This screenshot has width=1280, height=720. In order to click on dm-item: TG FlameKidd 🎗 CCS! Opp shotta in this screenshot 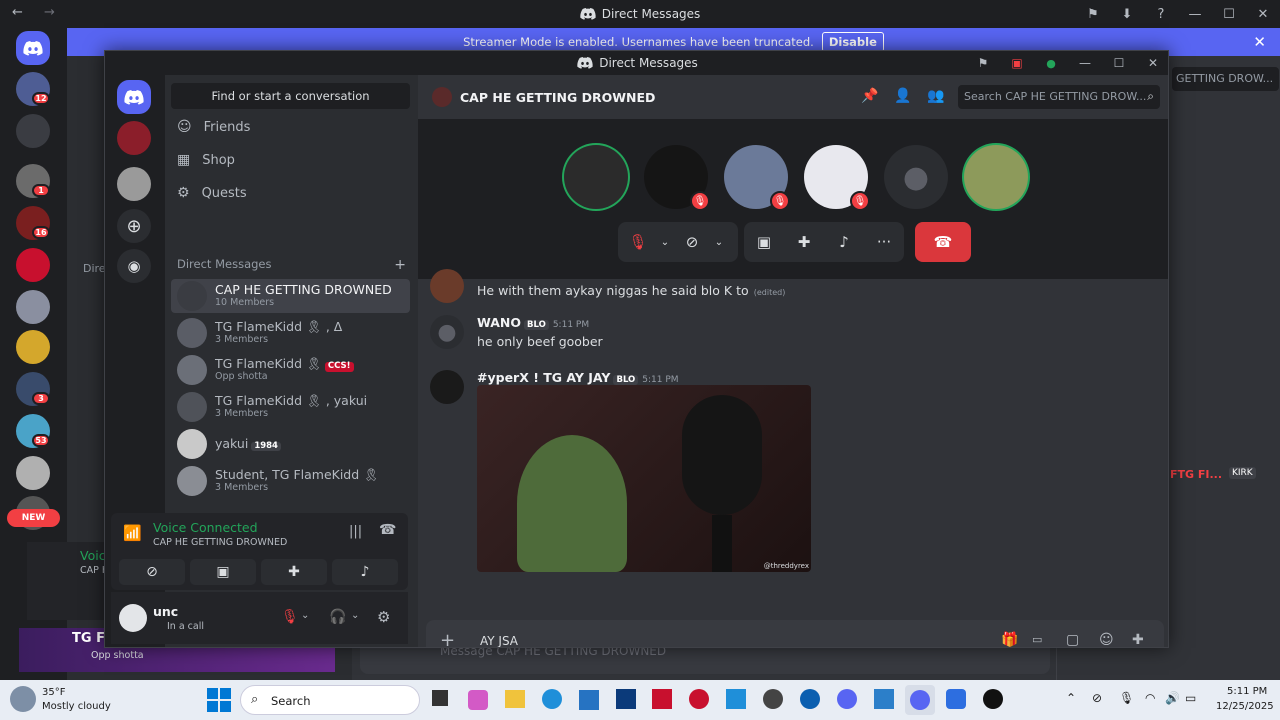, I will do `click(290, 370)`.